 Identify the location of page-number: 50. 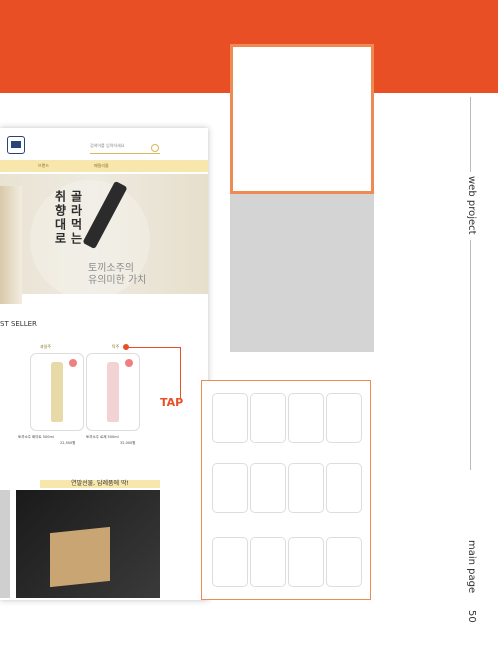
(471, 616).